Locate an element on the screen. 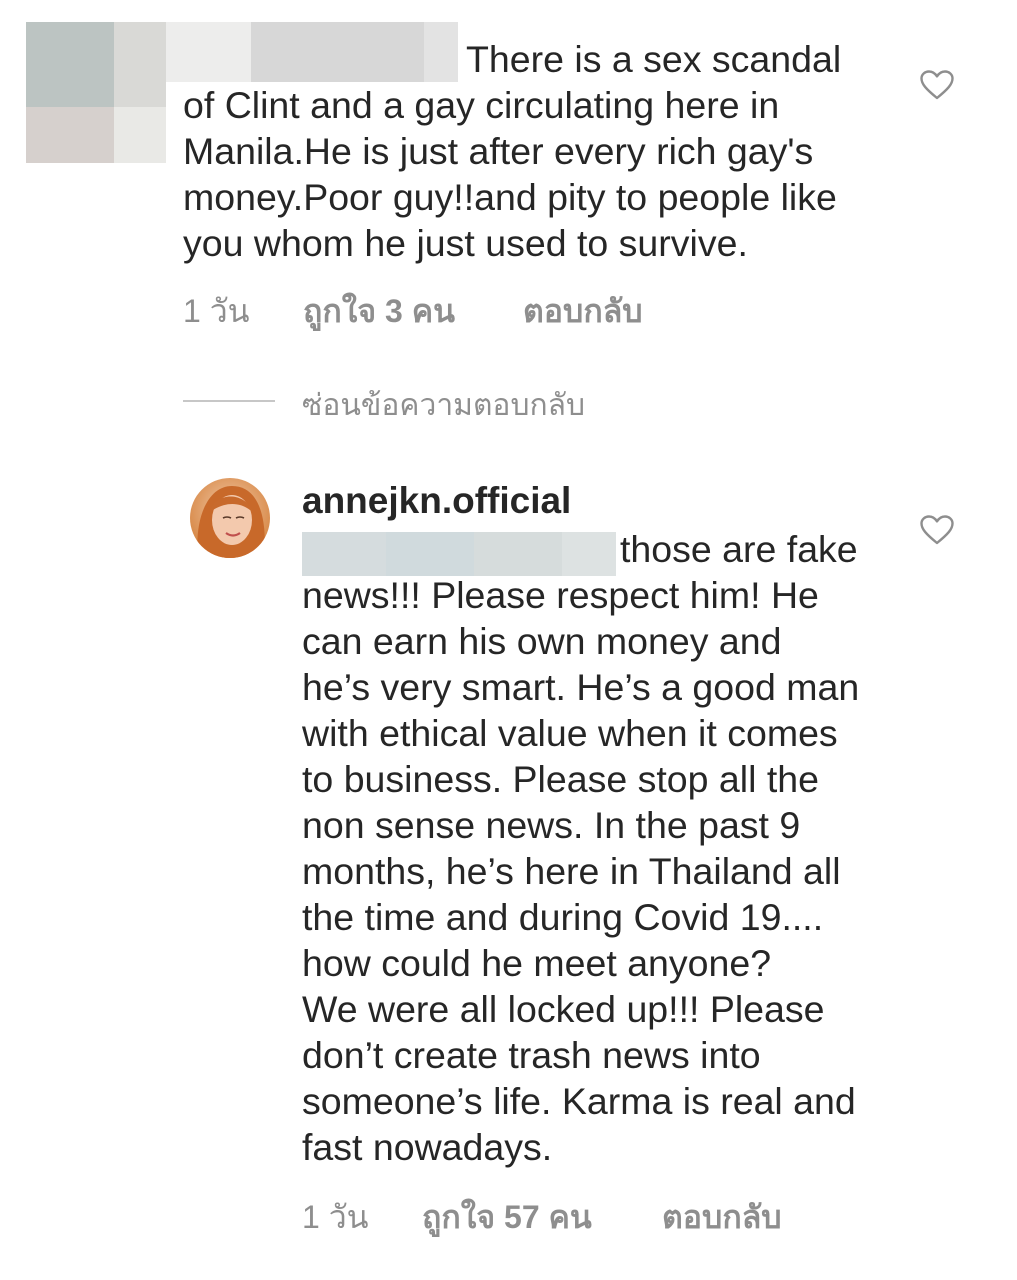 The image size is (1017, 1280). replies-divider is located at coordinates (229, 401).